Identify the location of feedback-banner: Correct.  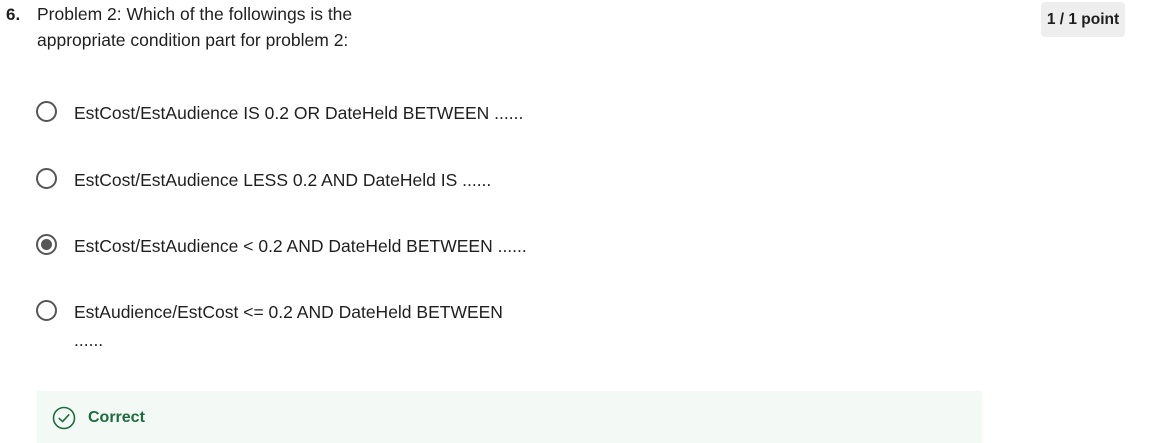
(509, 417).